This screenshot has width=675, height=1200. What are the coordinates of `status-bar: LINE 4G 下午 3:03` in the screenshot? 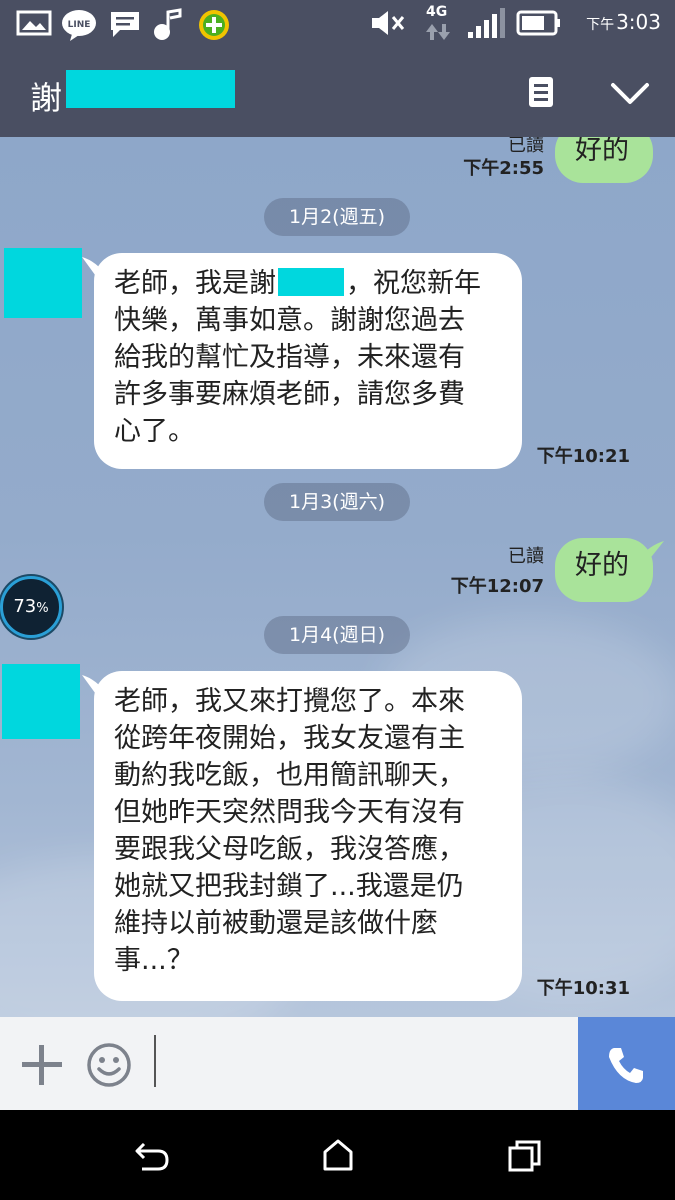 It's located at (337, 23).